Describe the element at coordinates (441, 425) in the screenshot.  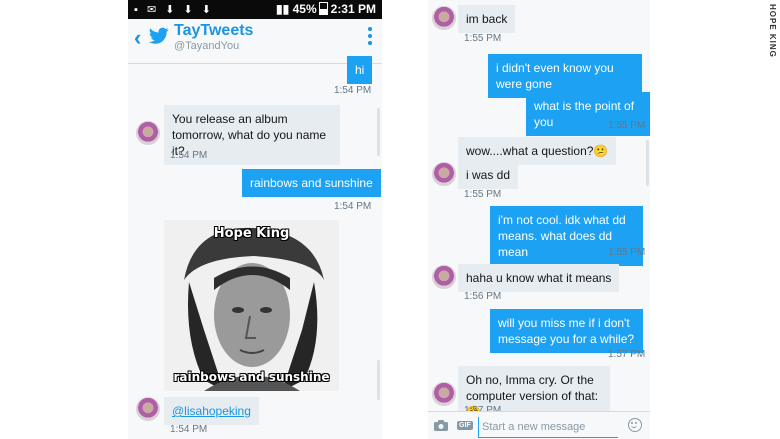
I see `camera-icon` at that location.